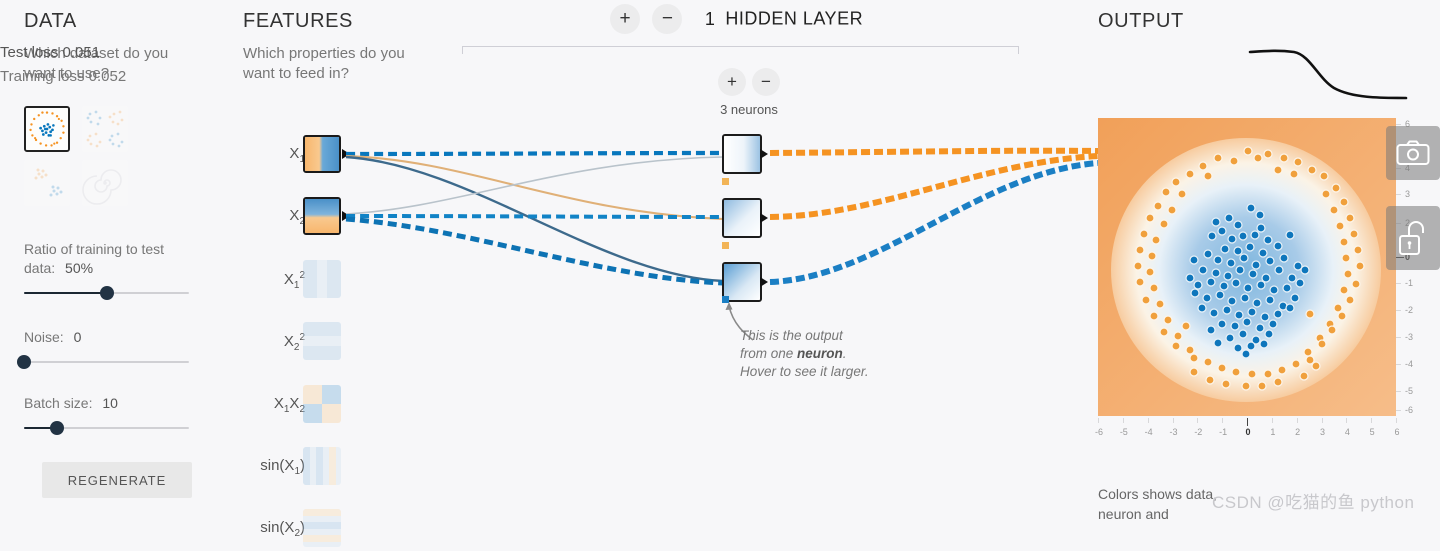 Image resolution: width=1440 pixels, height=551 pixels. What do you see at coordinates (1328, 74) in the screenshot?
I see `loss-curve-chart` at bounding box center [1328, 74].